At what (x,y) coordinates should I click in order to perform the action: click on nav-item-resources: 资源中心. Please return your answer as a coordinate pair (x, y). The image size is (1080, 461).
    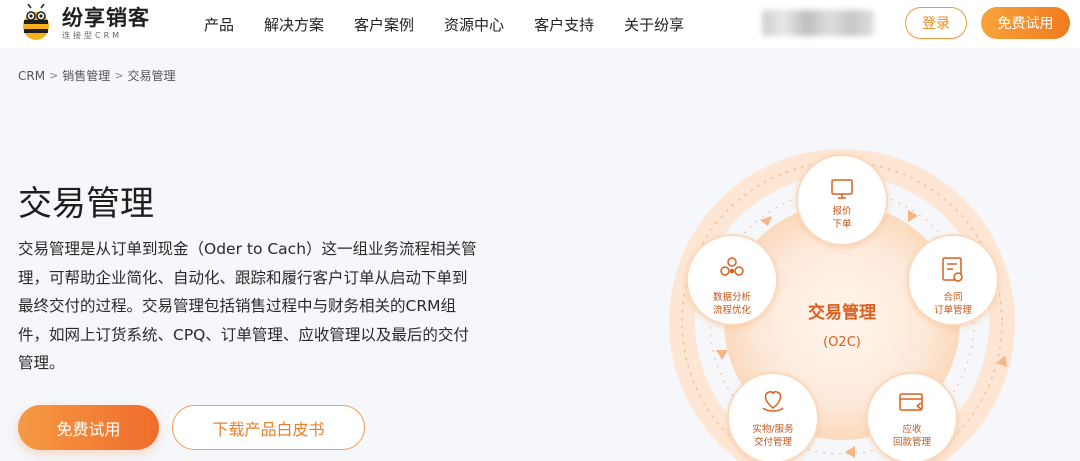
    Looking at the image, I should click on (474, 24).